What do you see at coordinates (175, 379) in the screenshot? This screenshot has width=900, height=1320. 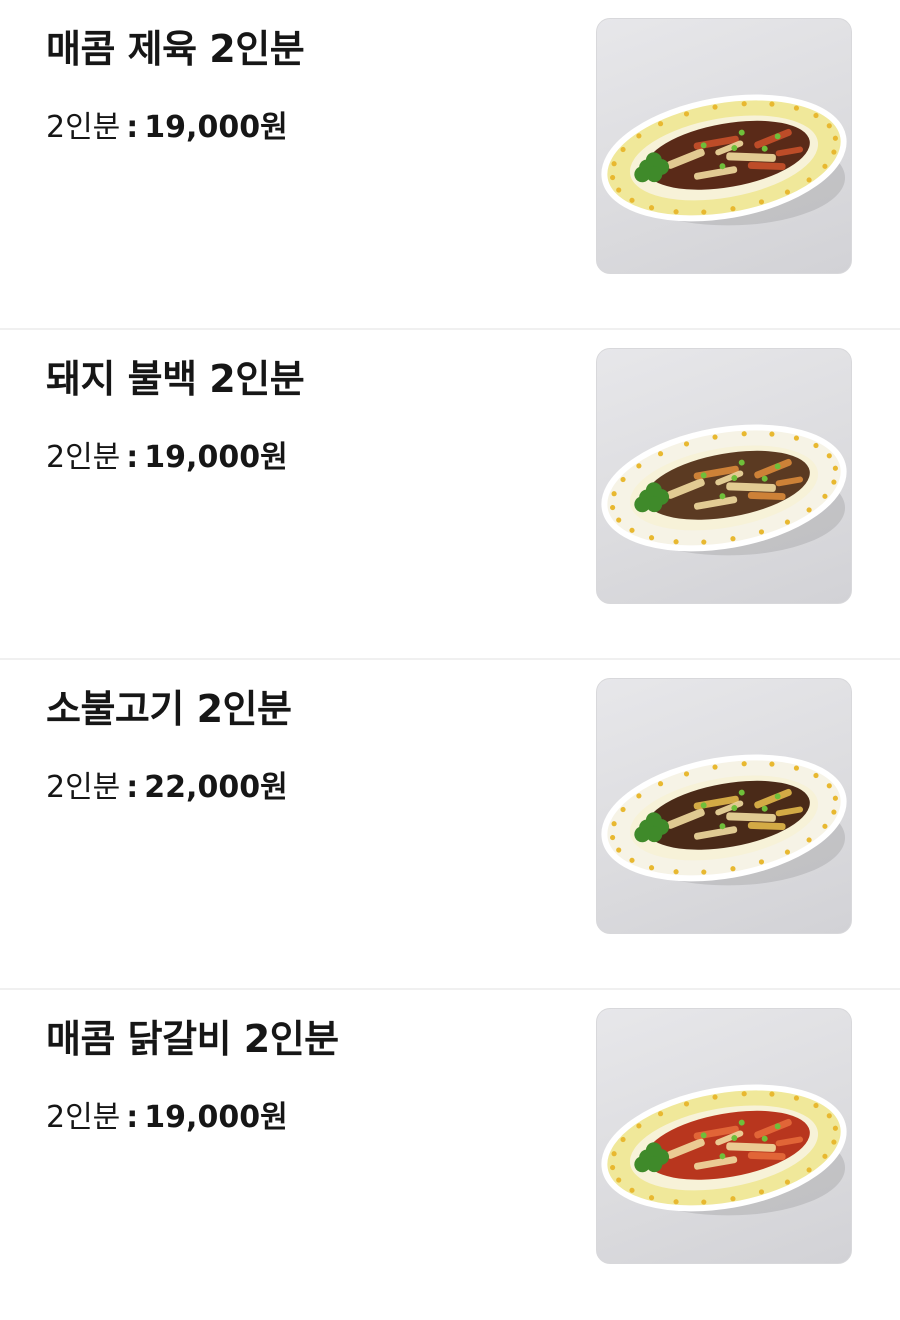 I see `menu-item-name: 돼지 불백 2인분` at bounding box center [175, 379].